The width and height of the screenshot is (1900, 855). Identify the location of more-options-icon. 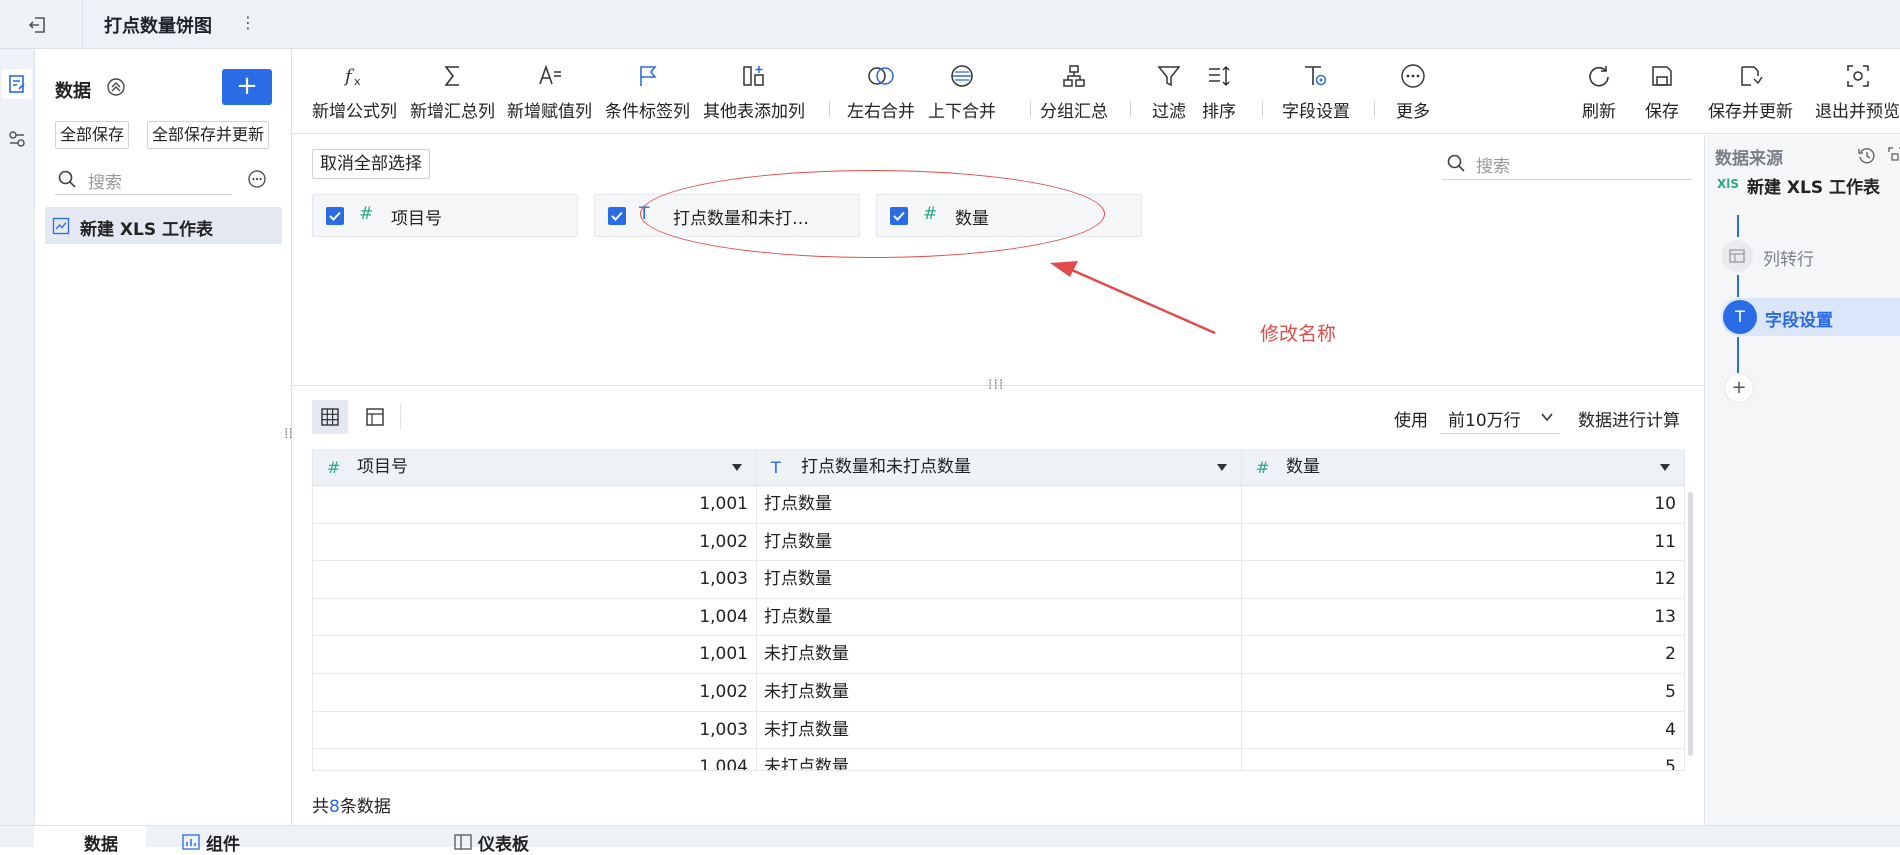
(257, 179).